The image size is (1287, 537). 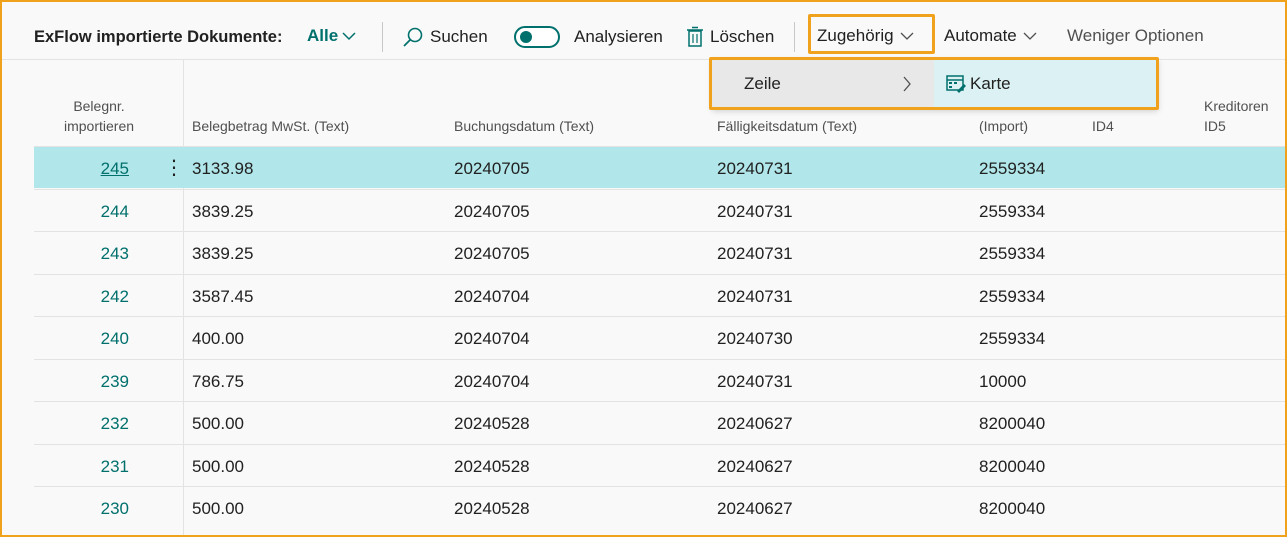 What do you see at coordinates (81, 467) in the screenshot?
I see `doc-no-link: 231` at bounding box center [81, 467].